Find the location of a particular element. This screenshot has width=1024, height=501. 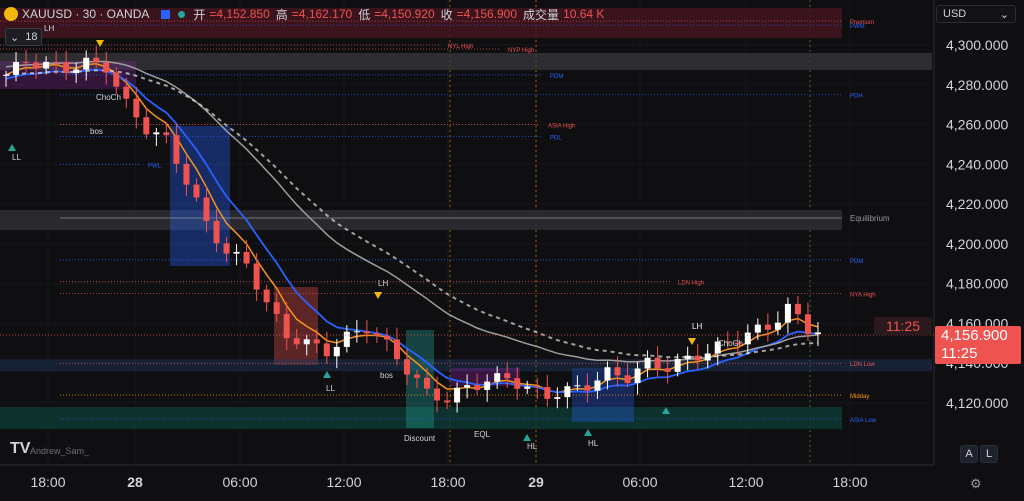

author-watermark: Andrew_Sam_ is located at coordinates (60, 451).